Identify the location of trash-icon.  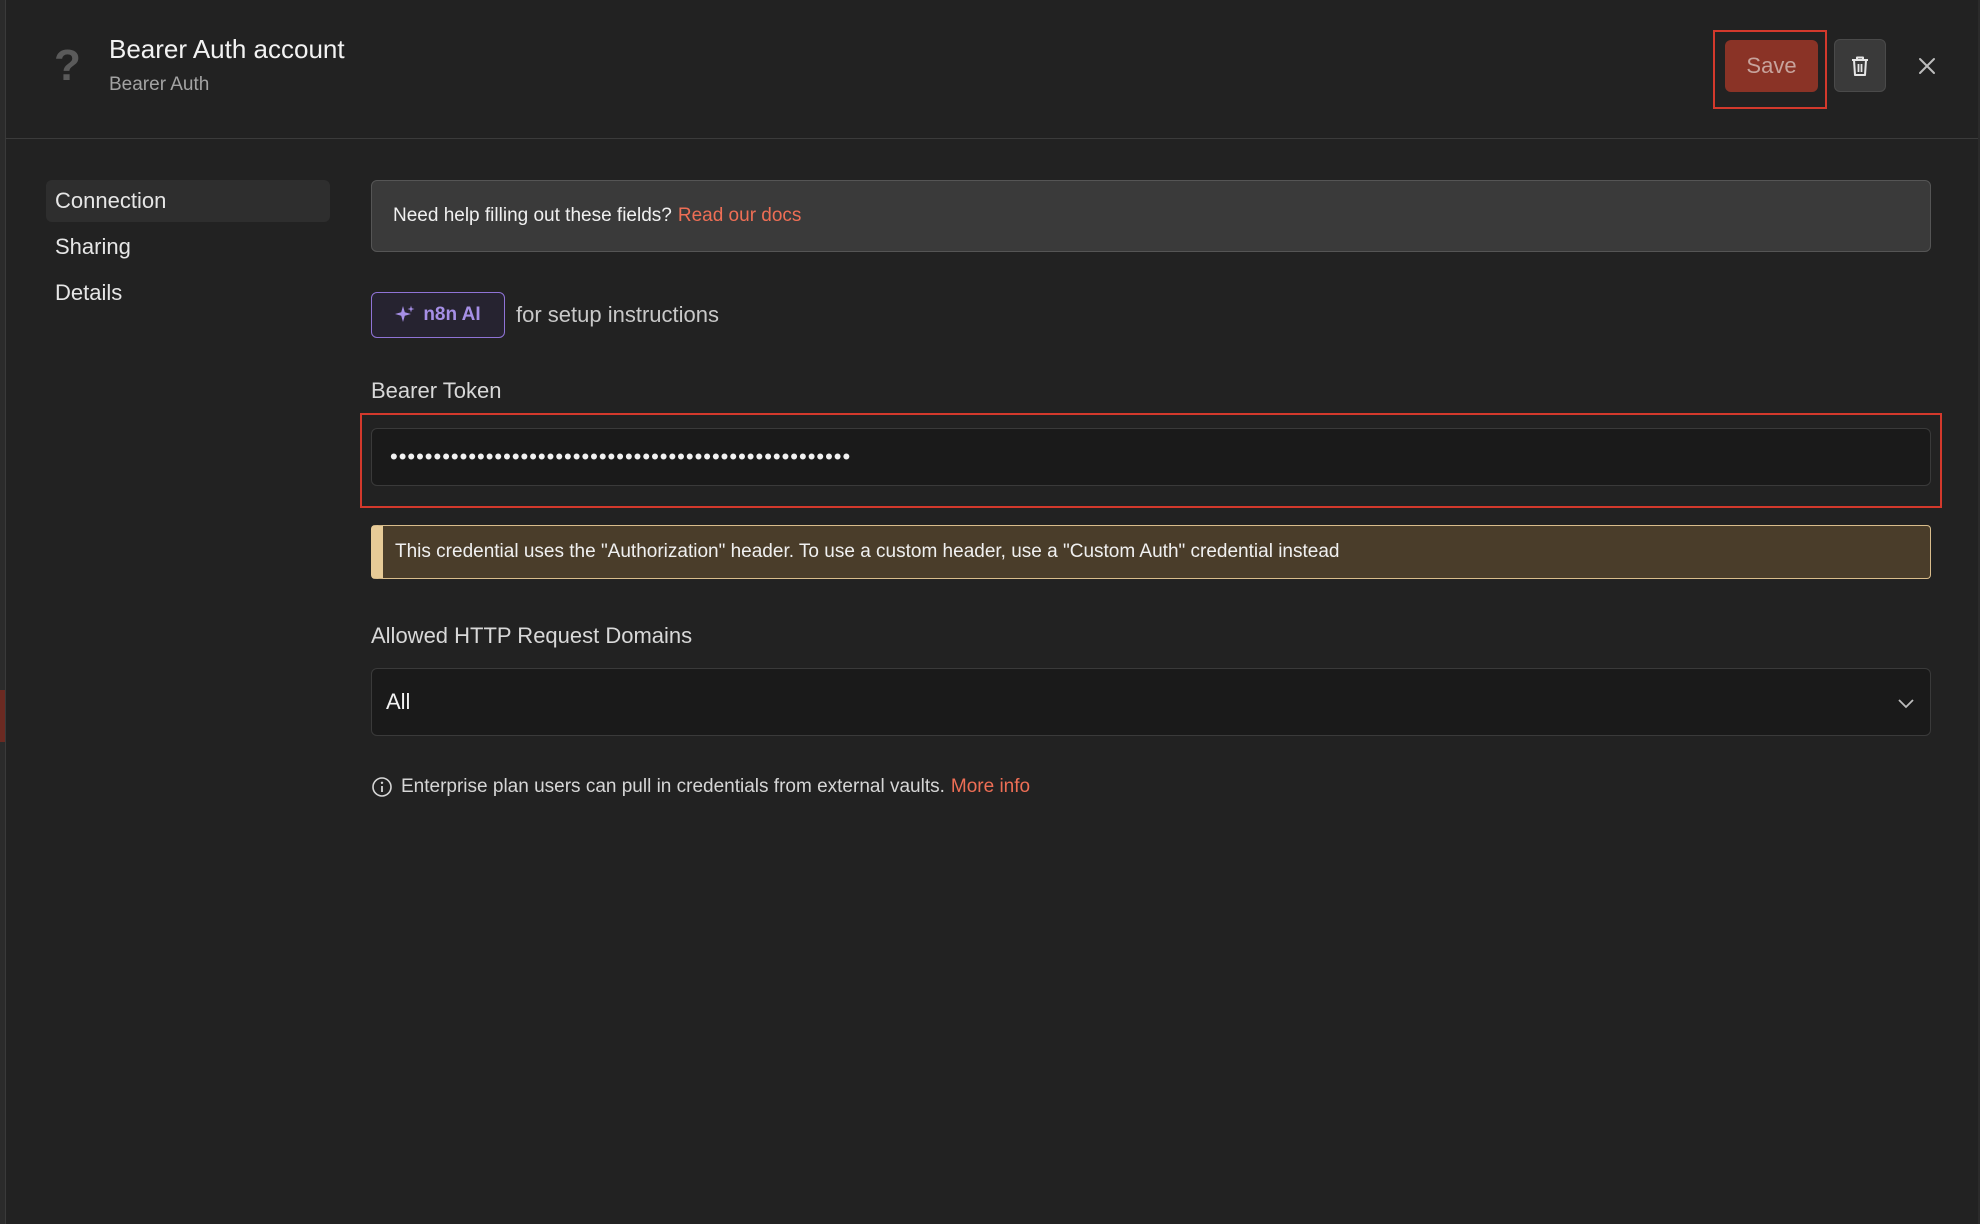
(1860, 66).